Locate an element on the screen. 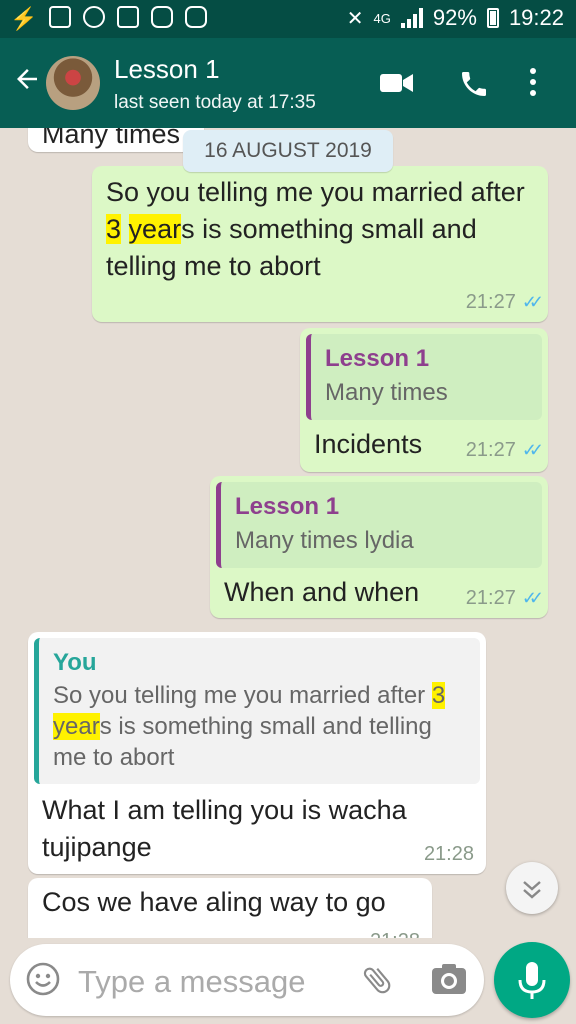 The image size is (576, 1024). network-type: 4G is located at coordinates (382, 18).